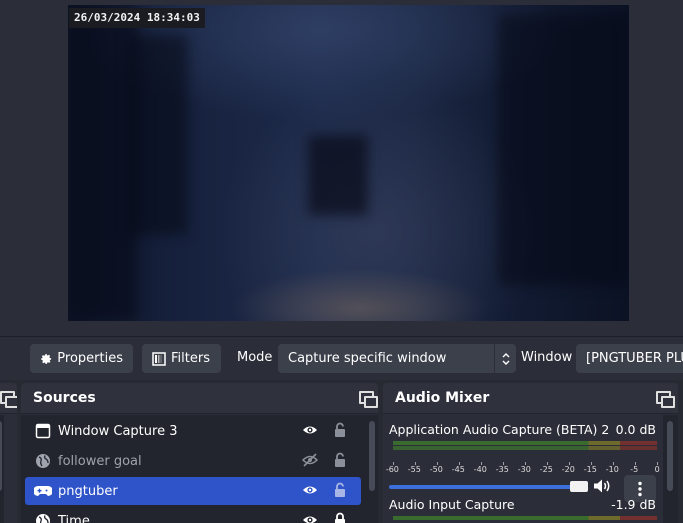 Image resolution: width=683 pixels, height=523 pixels. Describe the element at coordinates (137, 18) in the screenshot. I see `preview-timestamp: 26/03/2024 18:34:03` at that location.